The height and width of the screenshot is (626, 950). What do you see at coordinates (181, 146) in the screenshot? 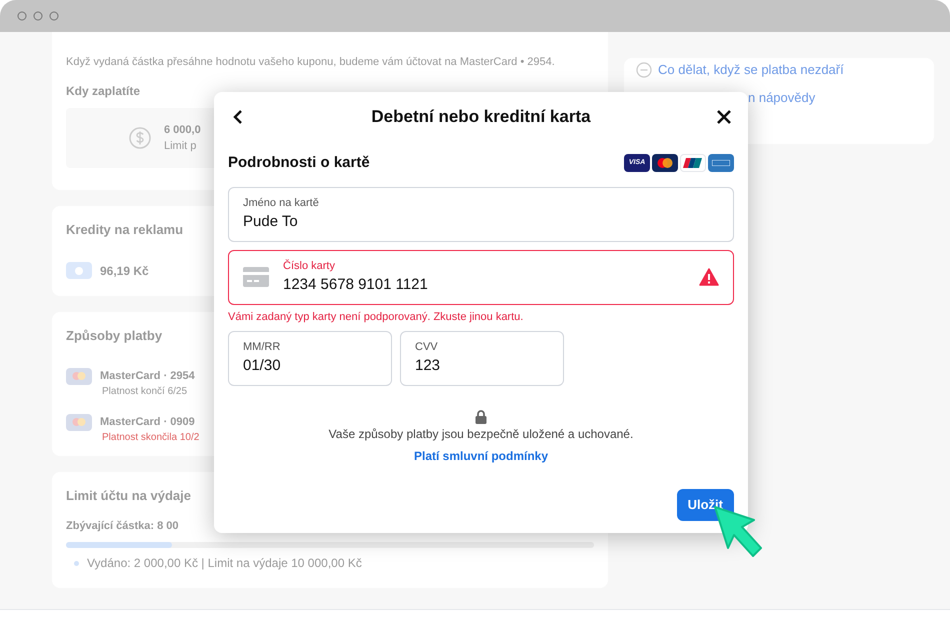
I see `limit-text: Limit p` at bounding box center [181, 146].